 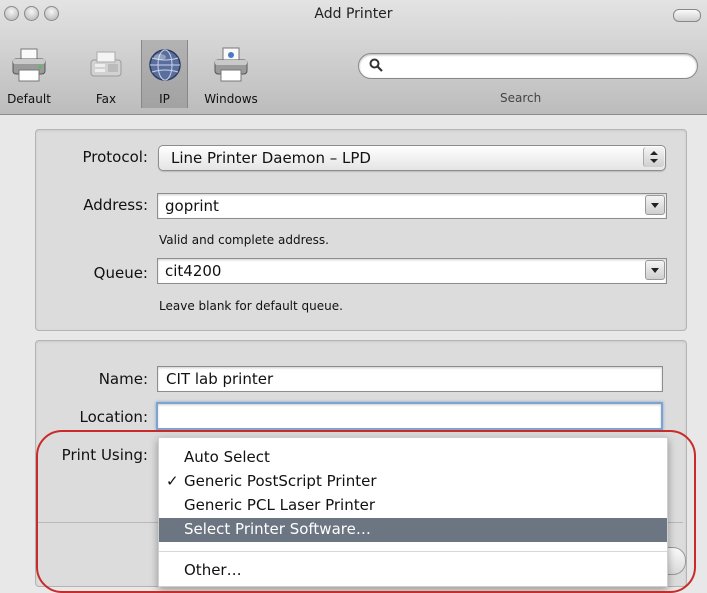 I want to click on toolbar-default-button: Default, so click(x=29, y=74).